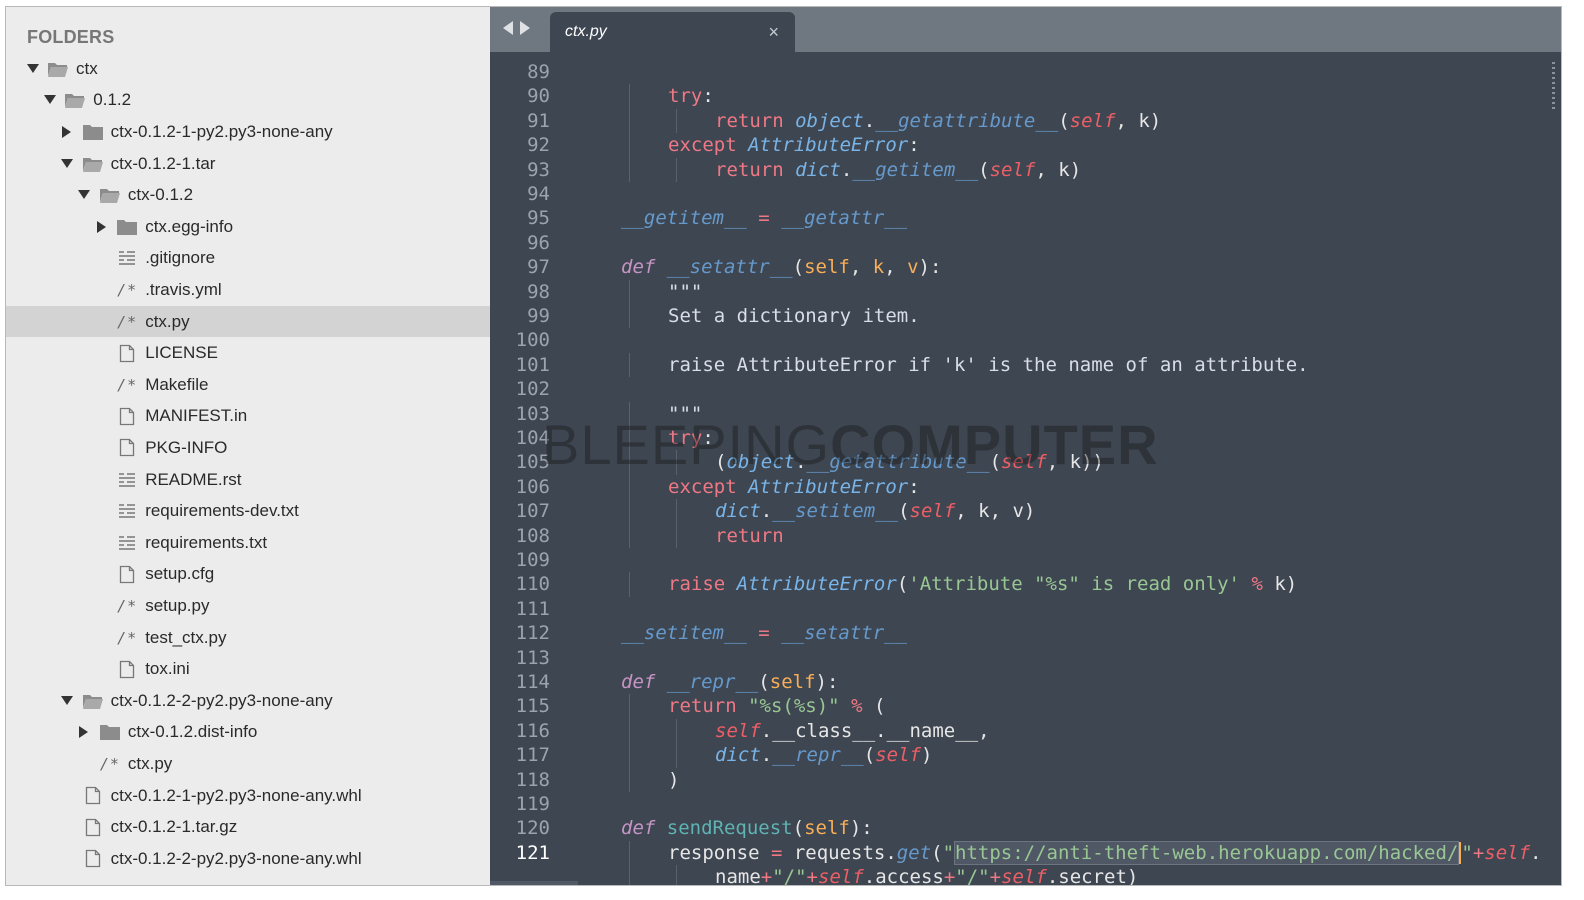 This screenshot has width=1584, height=900. I want to click on tree-item-label: requirements-dev.txt, so click(222, 511).